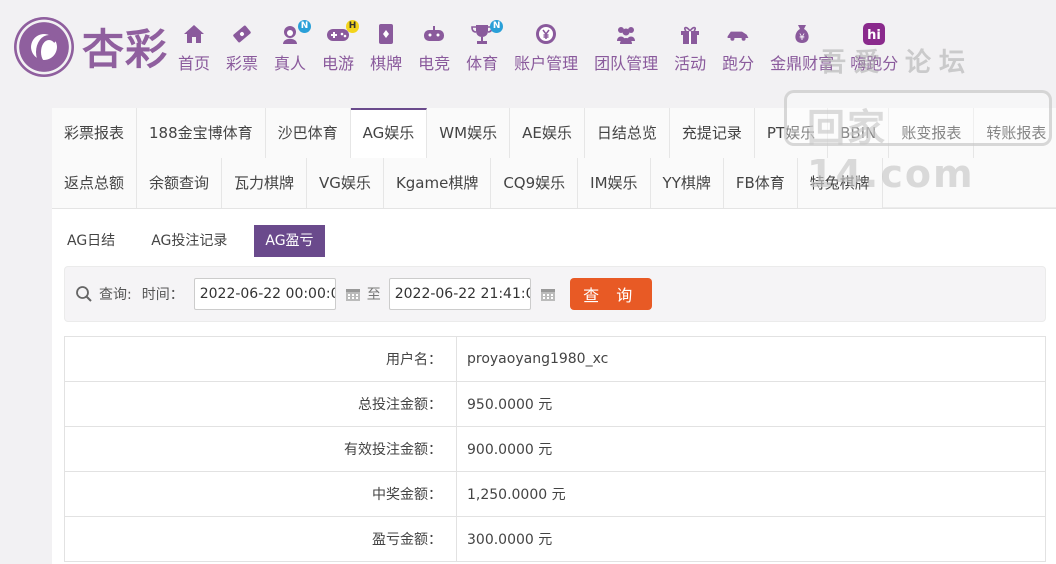 The image size is (1056, 564). I want to click on tab-daily-overview: 日结总览, so click(627, 133).